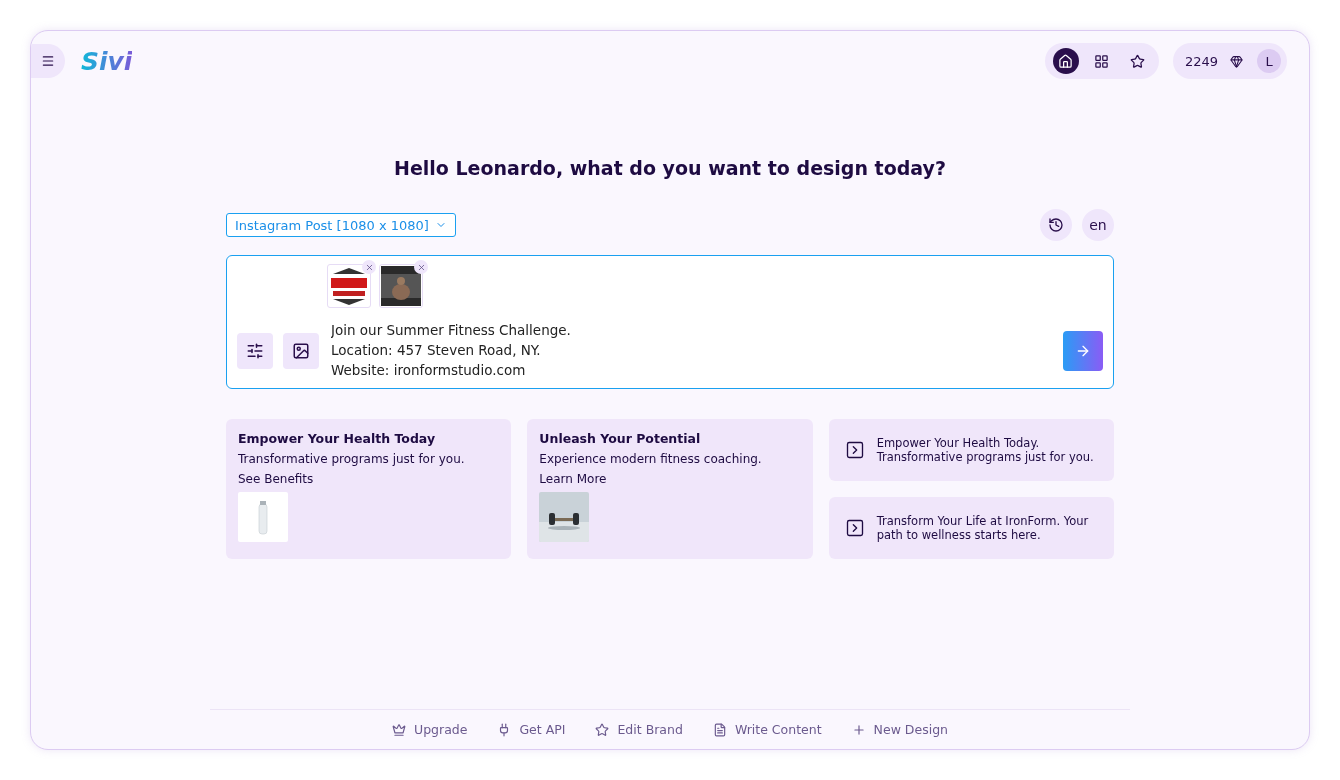  Describe the element at coordinates (719, 729) in the screenshot. I see `doc-icon` at that location.